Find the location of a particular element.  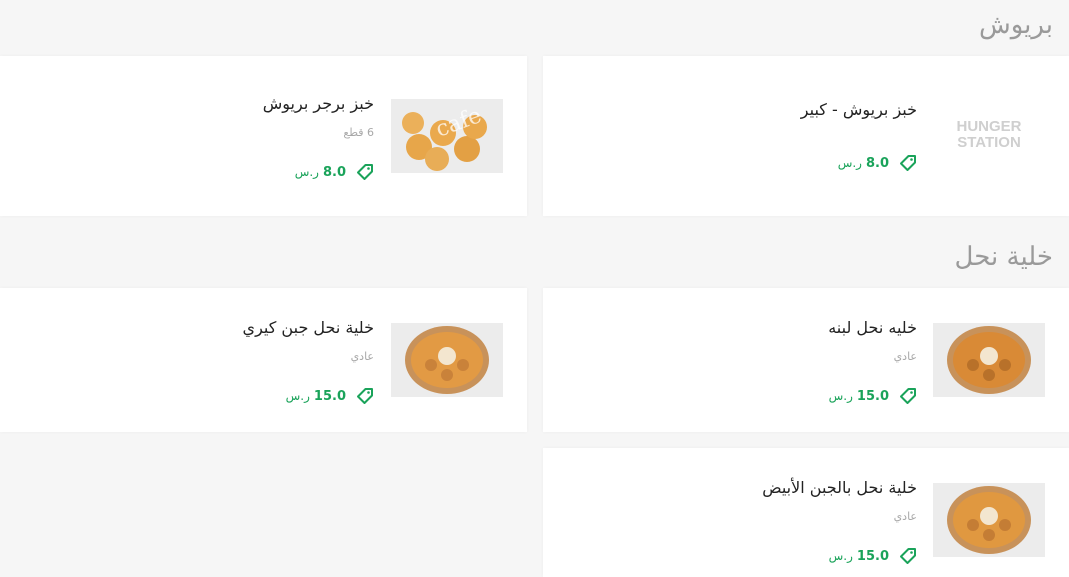

item-name: خلية نحل جبن كيري is located at coordinates (308, 327).